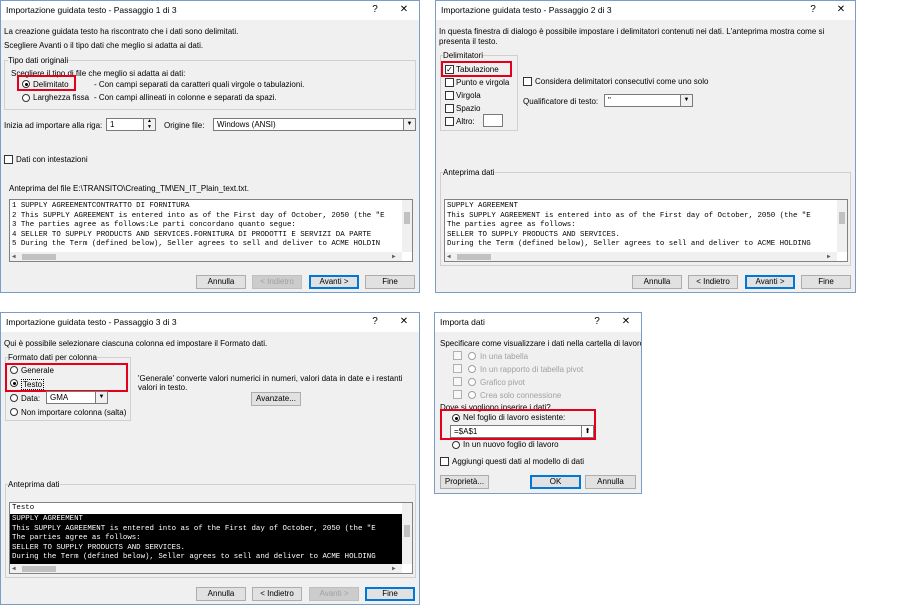 Image resolution: width=900 pixels, height=607 pixels. What do you see at coordinates (449, 82) in the screenshot?
I see `semicolon-checkbox` at bounding box center [449, 82].